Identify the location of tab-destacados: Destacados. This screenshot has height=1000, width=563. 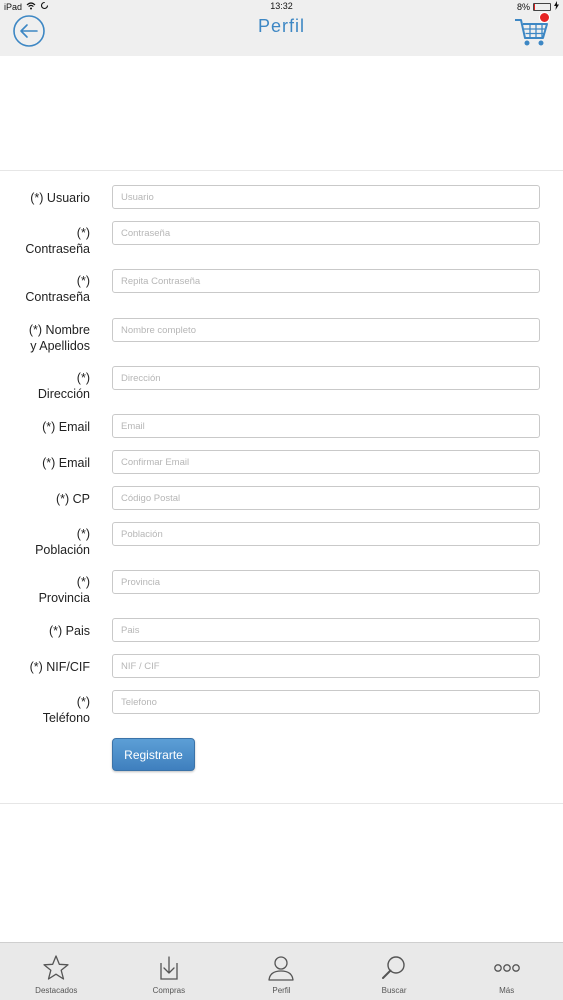
(56, 971).